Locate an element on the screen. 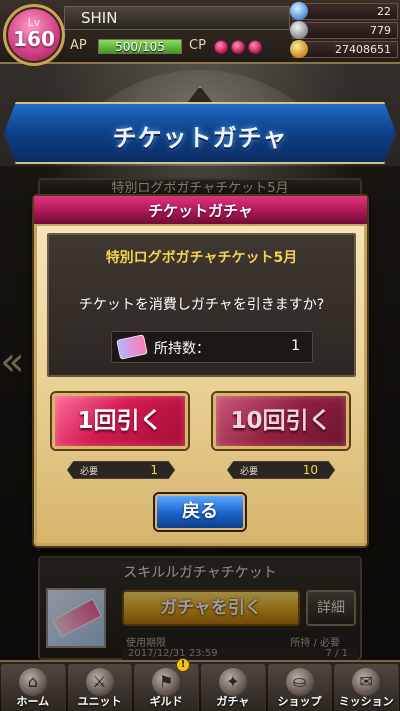 This screenshot has width=400, height=711. nav-mission-label: ミッション is located at coordinates (366, 701).